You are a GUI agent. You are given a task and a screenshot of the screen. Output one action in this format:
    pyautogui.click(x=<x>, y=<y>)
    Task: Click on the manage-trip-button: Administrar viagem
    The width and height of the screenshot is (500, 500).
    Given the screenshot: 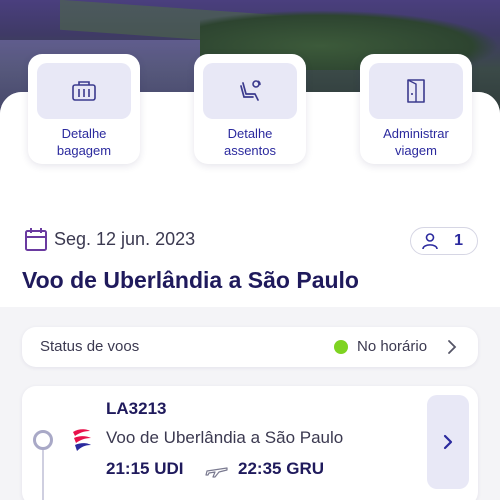 What is the action you would take?
    pyautogui.click(x=416, y=109)
    